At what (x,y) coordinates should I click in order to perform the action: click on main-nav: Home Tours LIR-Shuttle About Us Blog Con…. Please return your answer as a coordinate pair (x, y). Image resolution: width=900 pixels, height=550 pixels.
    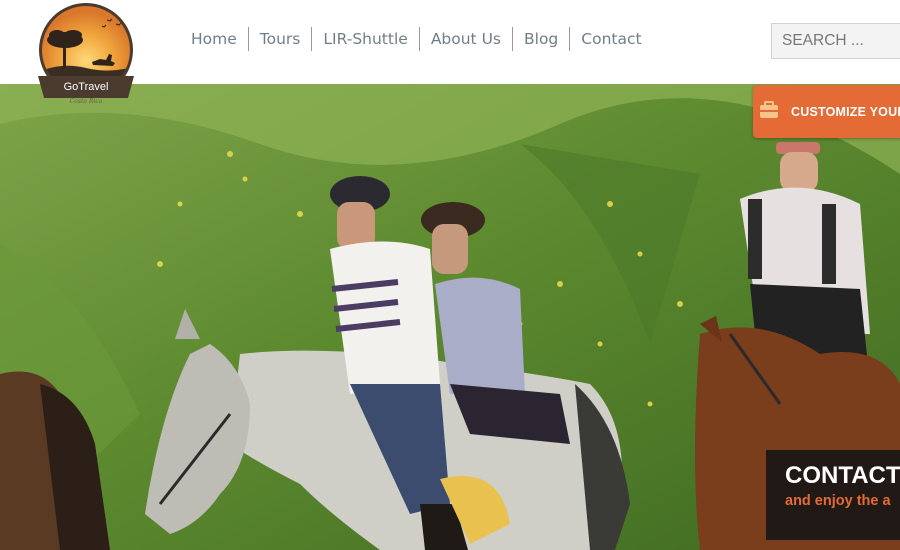
    Looking at the image, I should click on (416, 39).